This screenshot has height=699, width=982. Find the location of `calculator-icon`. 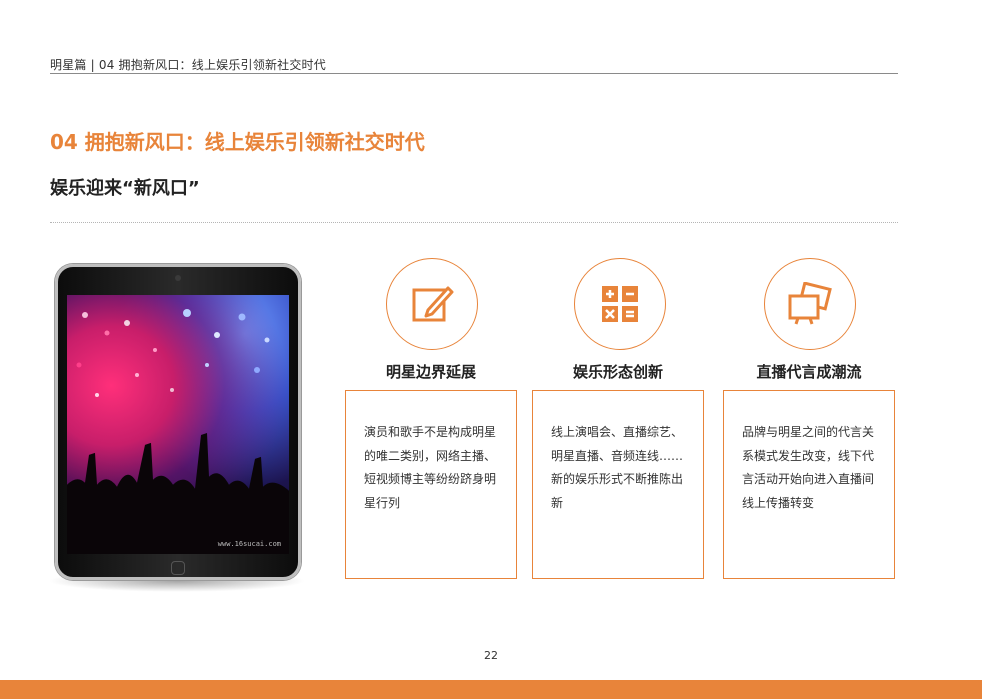

calculator-icon is located at coordinates (620, 304).